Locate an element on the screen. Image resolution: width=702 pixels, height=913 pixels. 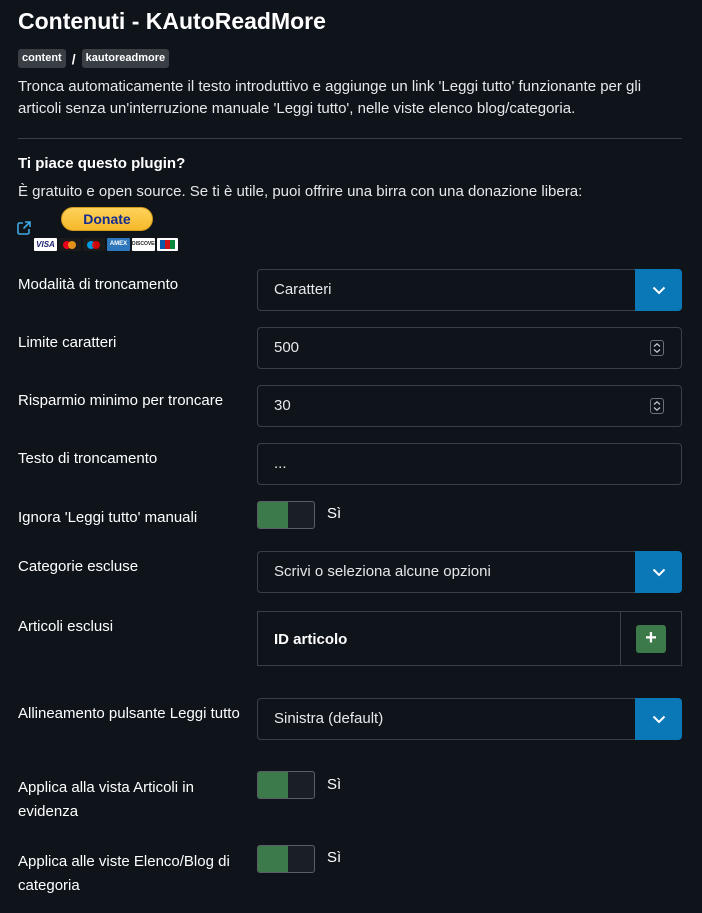
truncation-text-label: Testo di troncamento is located at coordinates (88, 458).